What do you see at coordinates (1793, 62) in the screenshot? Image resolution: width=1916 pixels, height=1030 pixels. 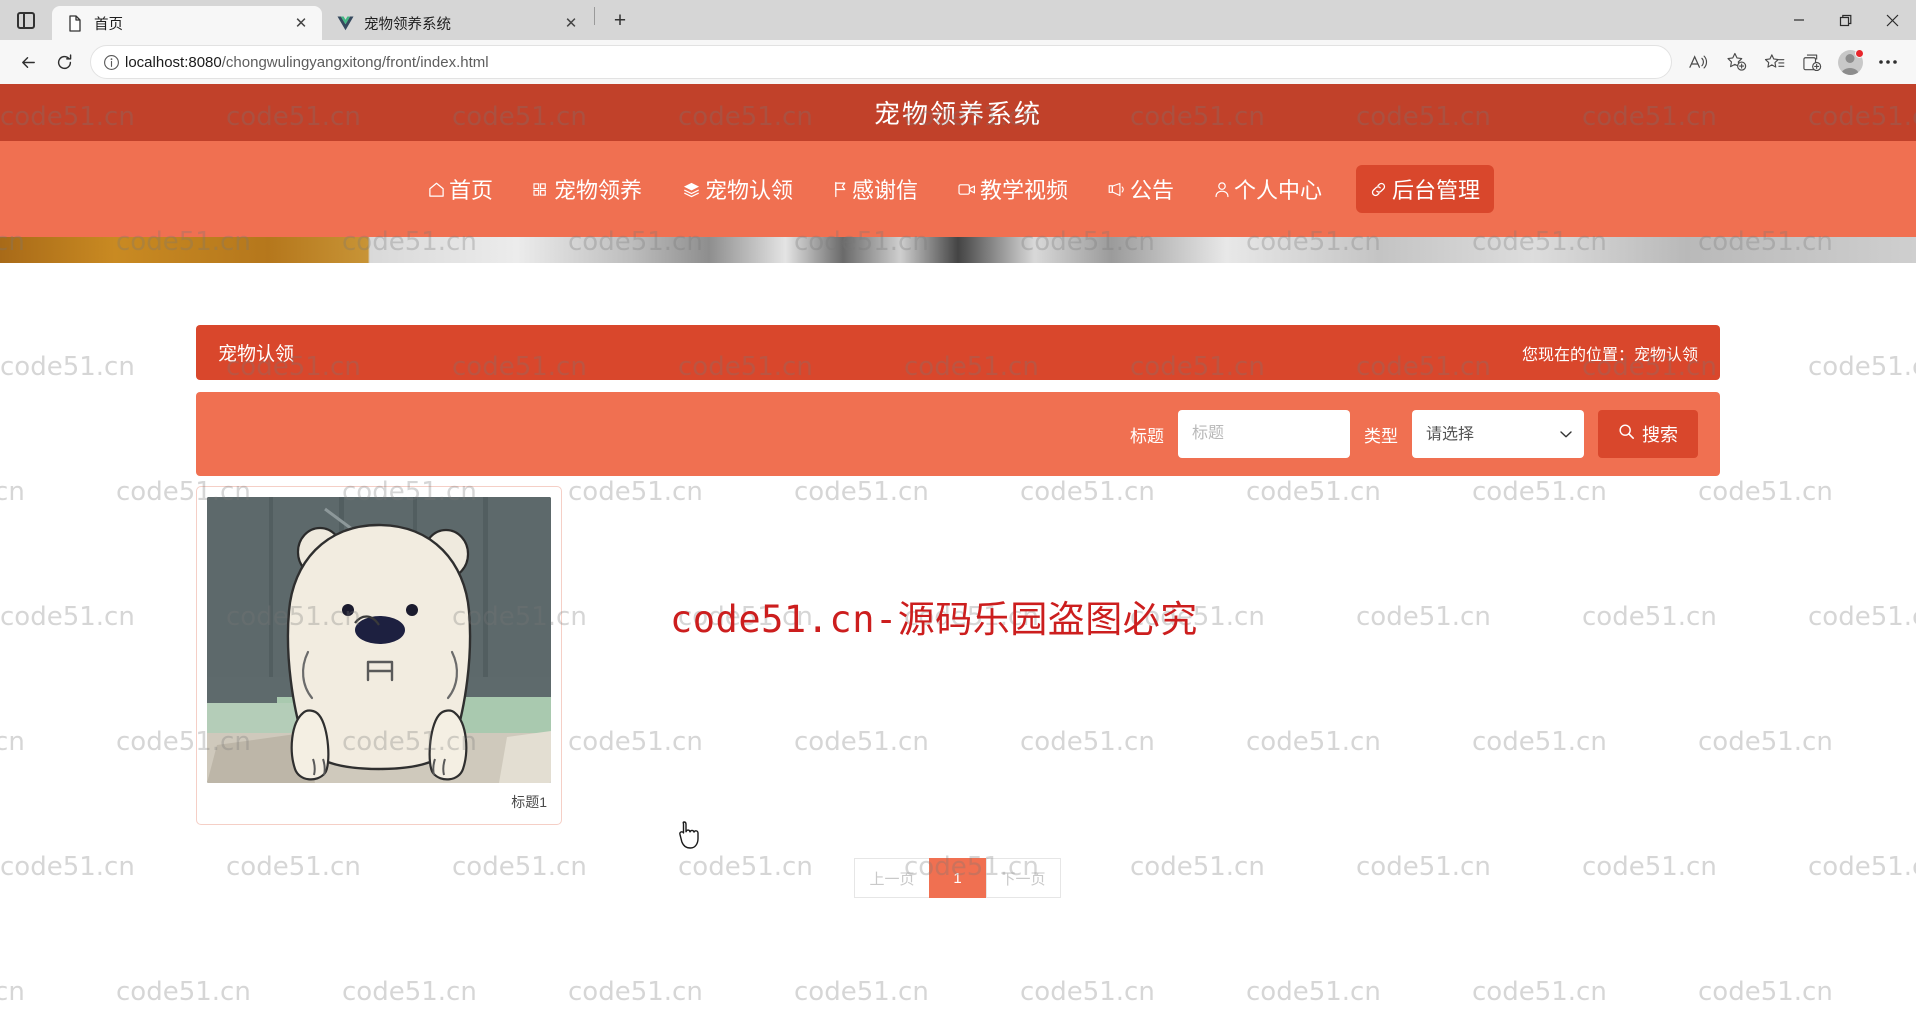 I see `toolbar-actions` at bounding box center [1793, 62].